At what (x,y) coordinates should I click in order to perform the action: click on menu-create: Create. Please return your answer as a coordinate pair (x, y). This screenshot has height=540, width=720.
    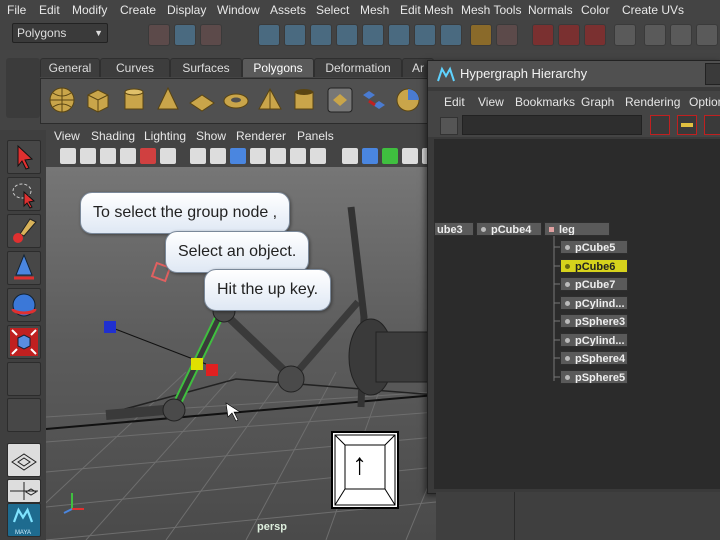
    Looking at the image, I should click on (138, 10).